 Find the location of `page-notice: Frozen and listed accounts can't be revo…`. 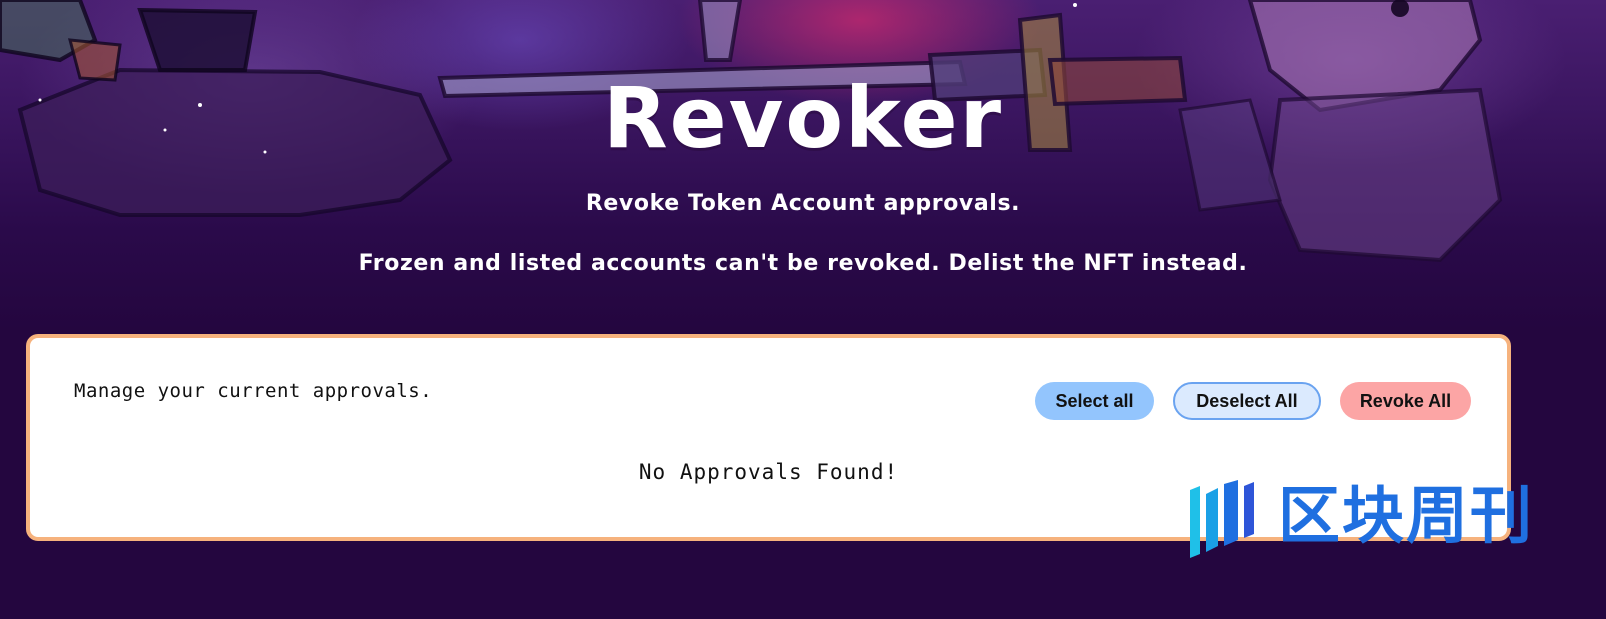

page-notice: Frozen and listed accounts can't be revo… is located at coordinates (803, 263).